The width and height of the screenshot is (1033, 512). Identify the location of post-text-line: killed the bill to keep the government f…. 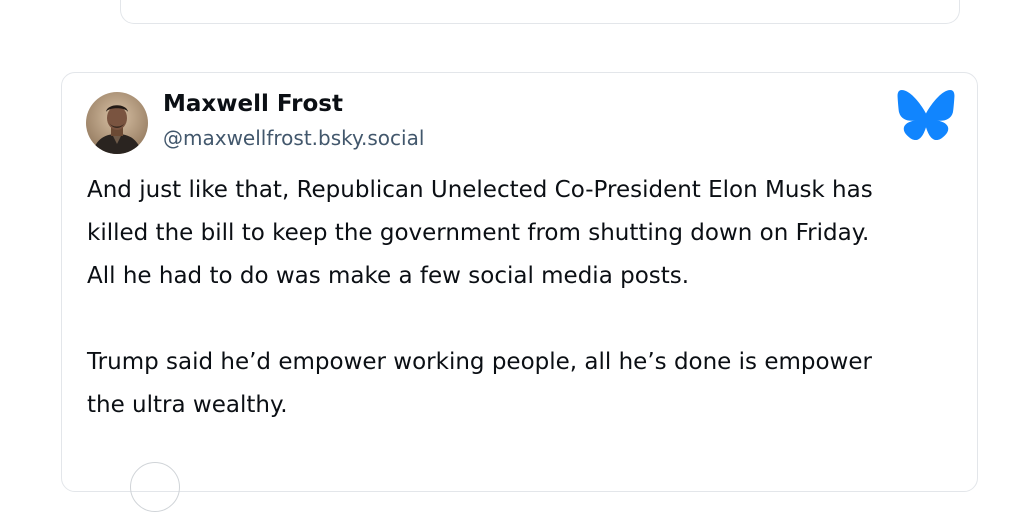
(478, 233).